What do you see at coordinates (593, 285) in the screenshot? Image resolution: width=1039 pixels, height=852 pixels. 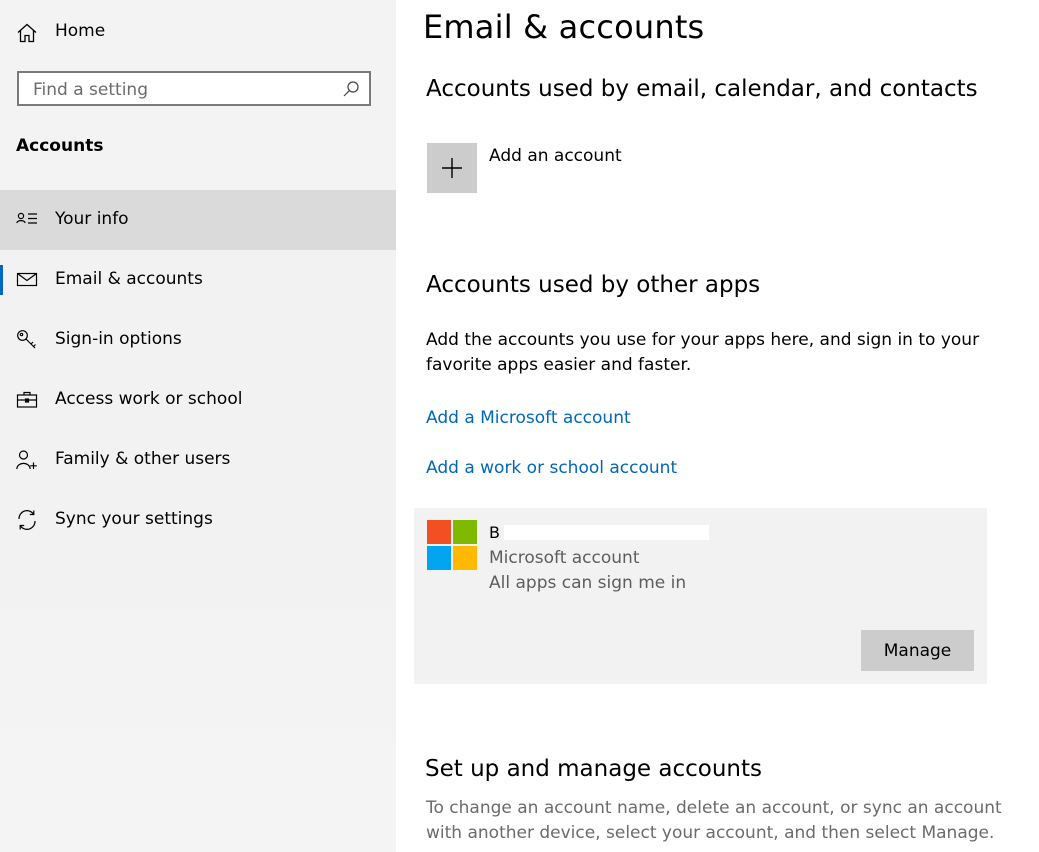 I see `section-heading-other-apps: Accounts used by other apps` at bounding box center [593, 285].